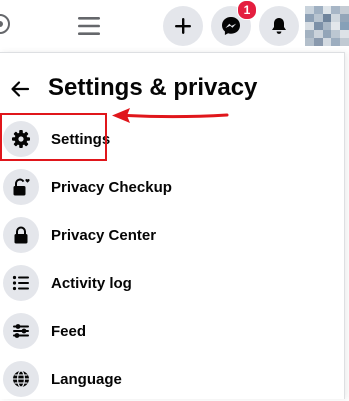 This screenshot has width=349, height=401. Describe the element at coordinates (165, 331) in the screenshot. I see `menu-item-feed: Feed` at that location.